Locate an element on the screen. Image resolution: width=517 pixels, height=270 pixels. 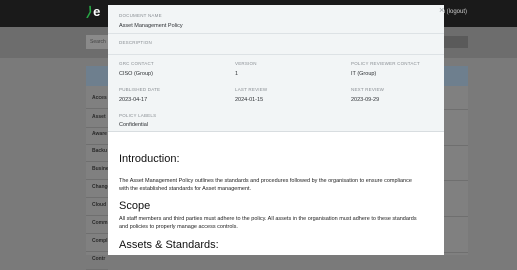
next-review-label: NEXT REVIEW is located at coordinates (368, 89).